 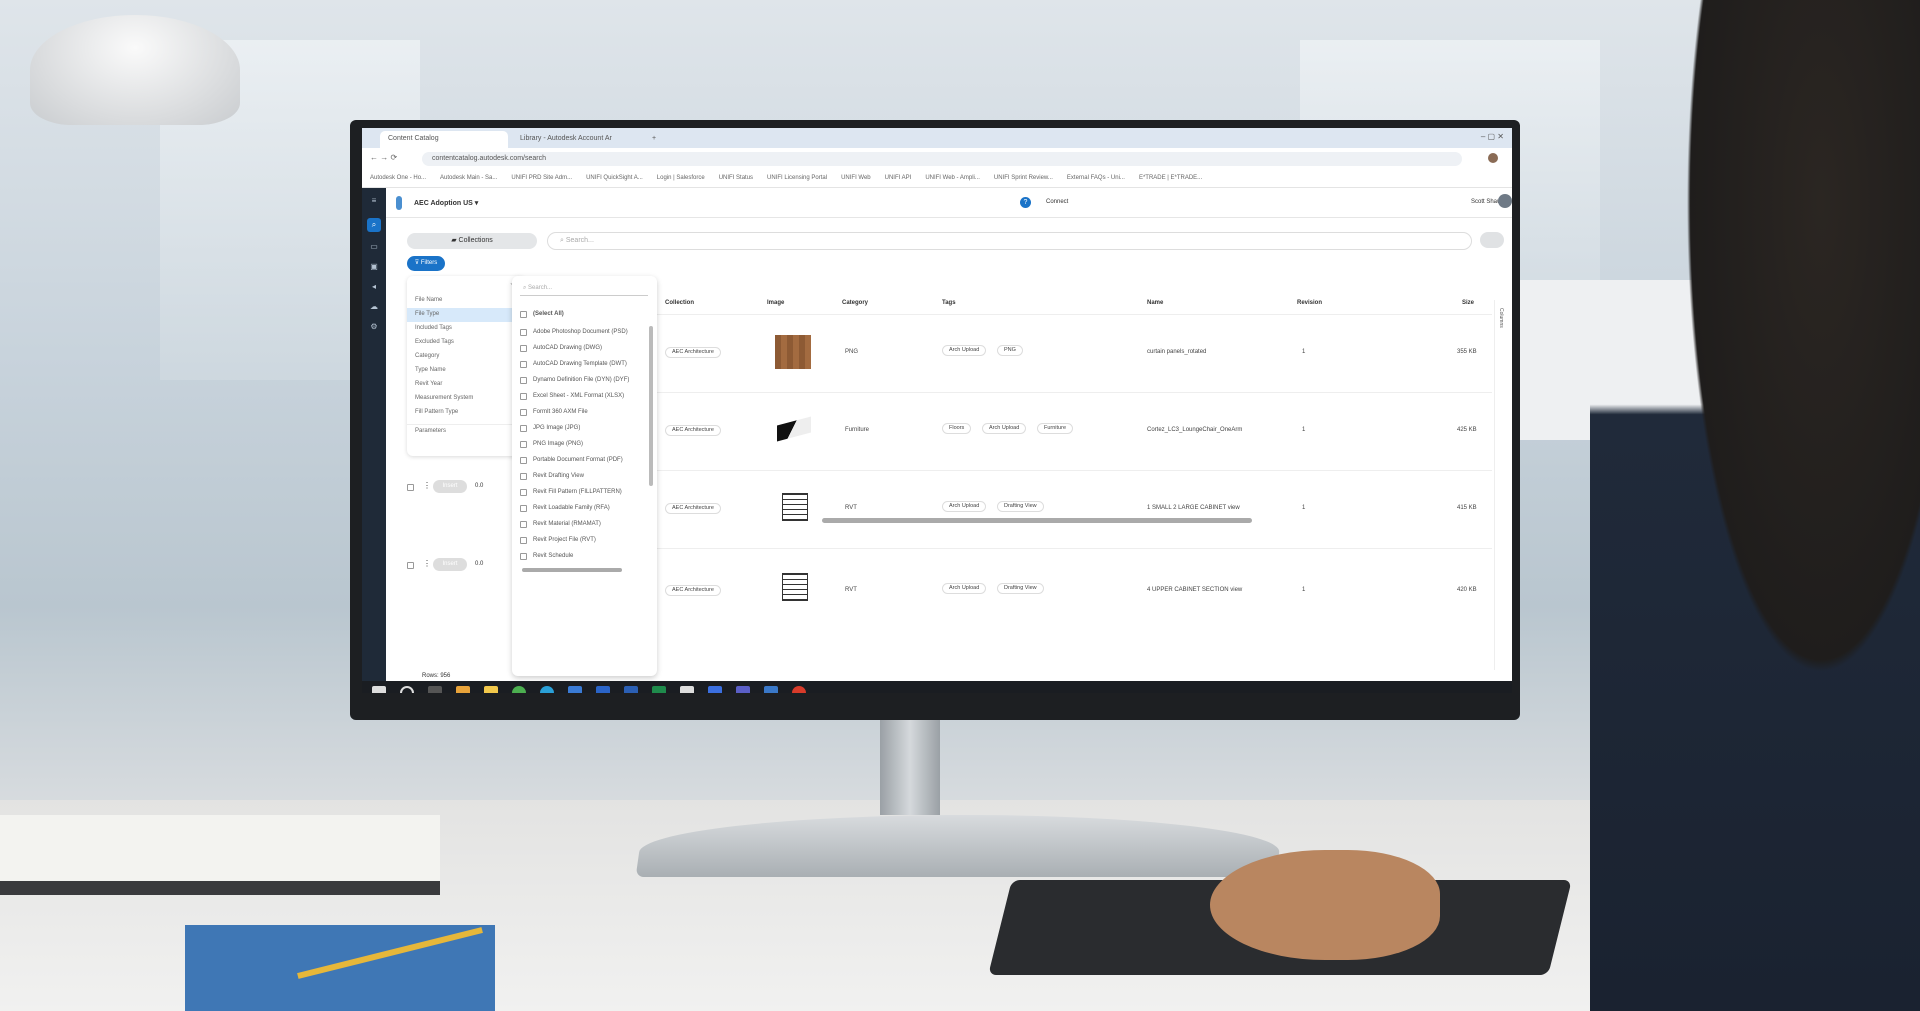 I want to click on option: FormIt 360 AXM File, so click(x=585, y=412).